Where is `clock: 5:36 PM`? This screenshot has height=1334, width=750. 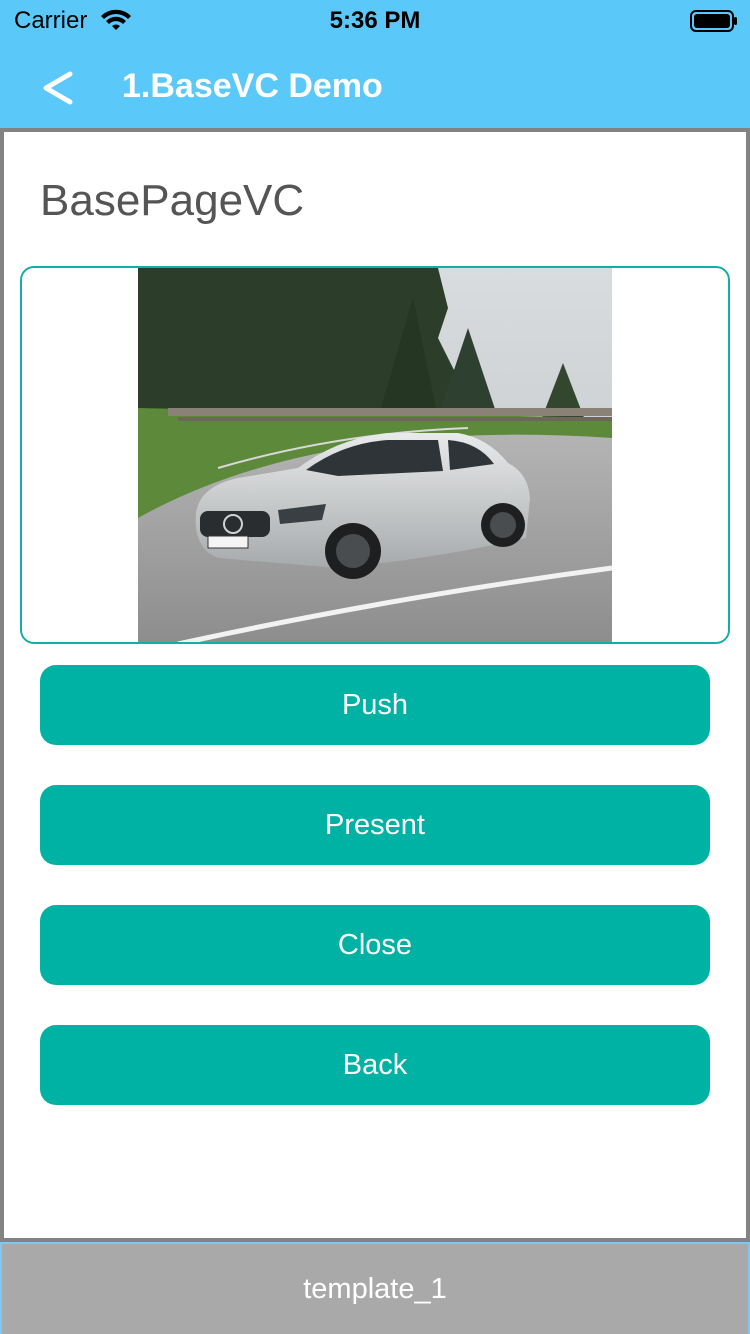
clock: 5:36 PM is located at coordinates (375, 20).